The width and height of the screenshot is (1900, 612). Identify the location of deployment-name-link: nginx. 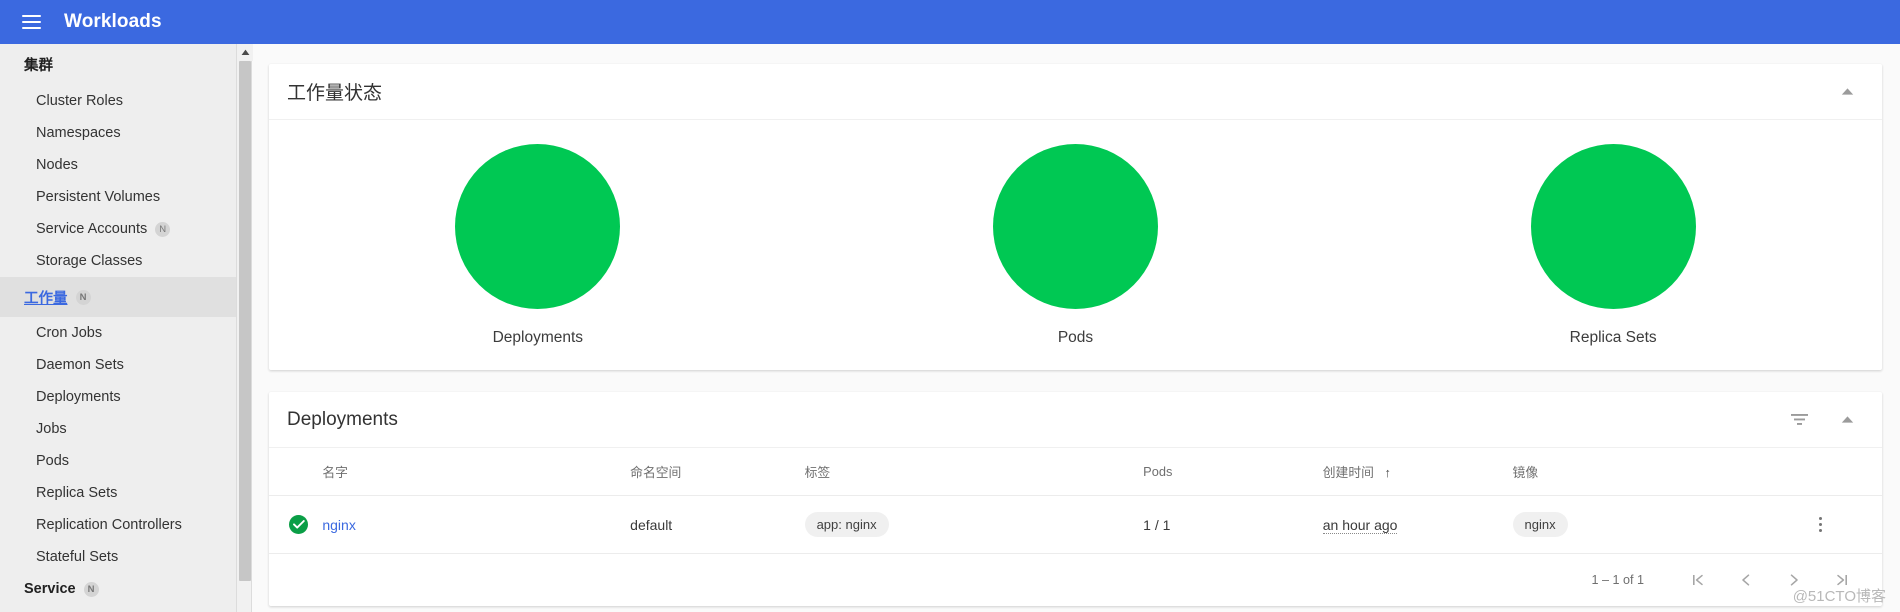
(338, 525).